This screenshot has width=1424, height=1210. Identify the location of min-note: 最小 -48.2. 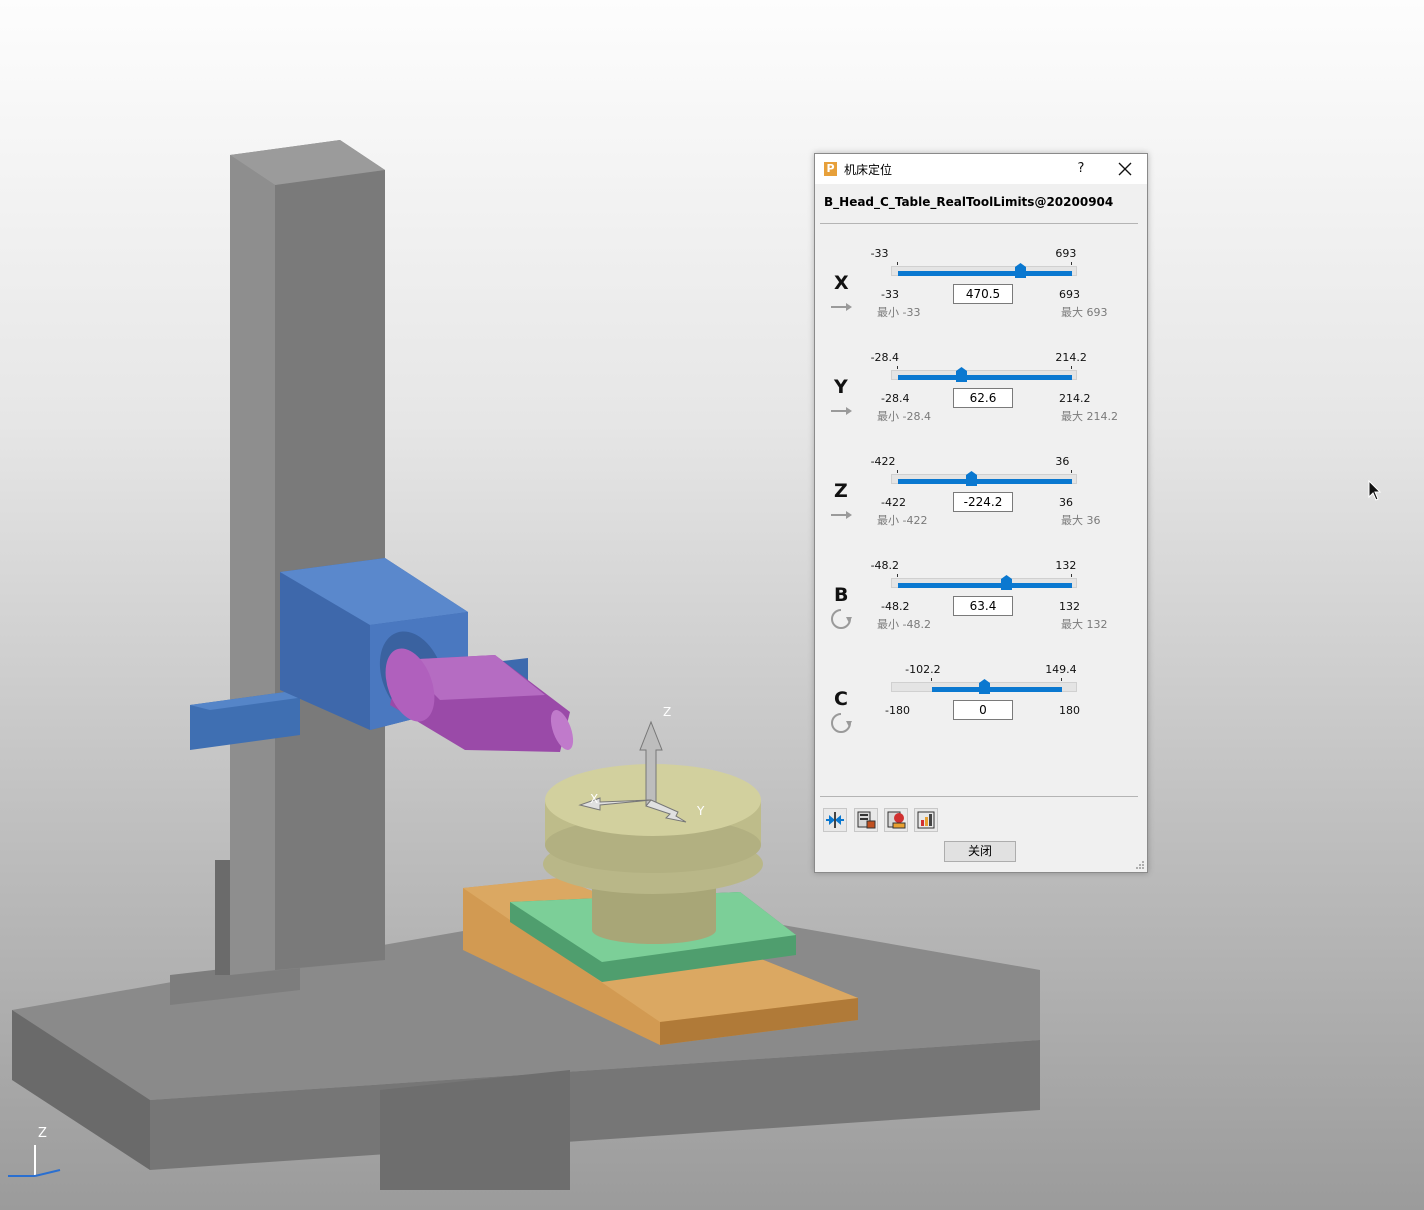
(904, 624).